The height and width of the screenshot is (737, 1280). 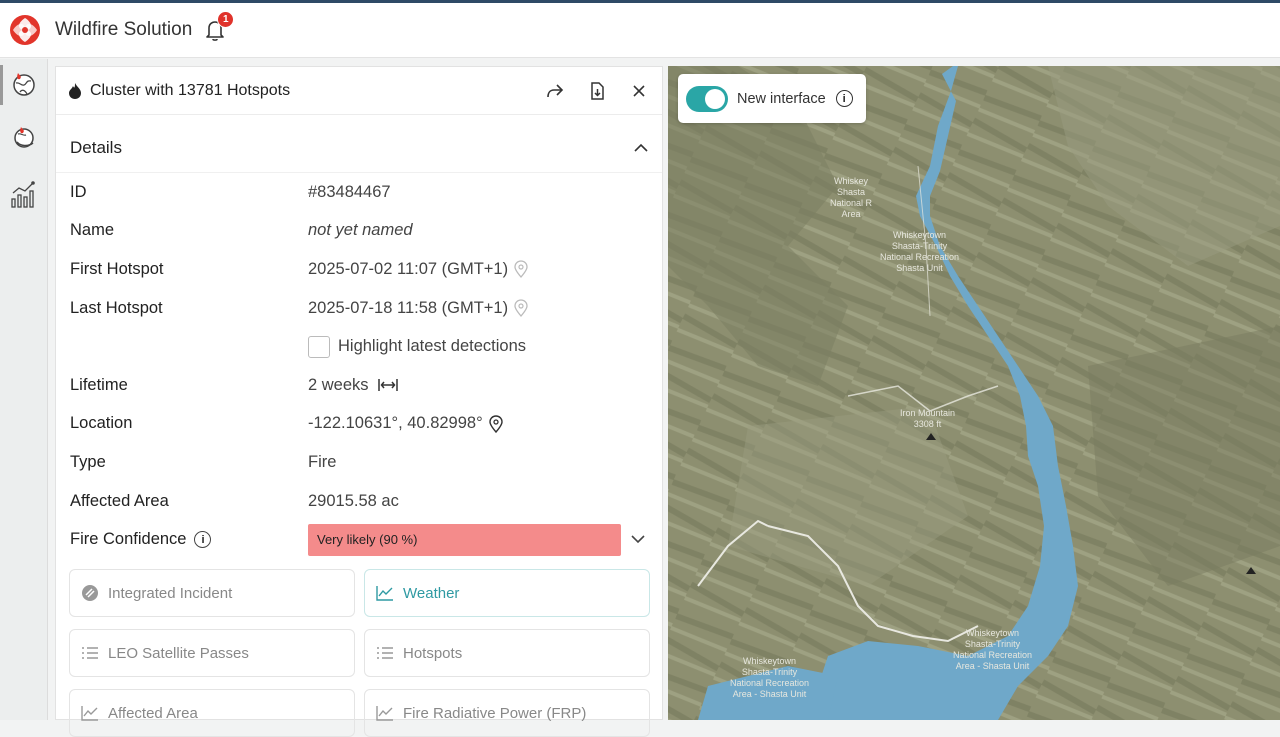 I want to click on field-label: Name, so click(x=92, y=230).